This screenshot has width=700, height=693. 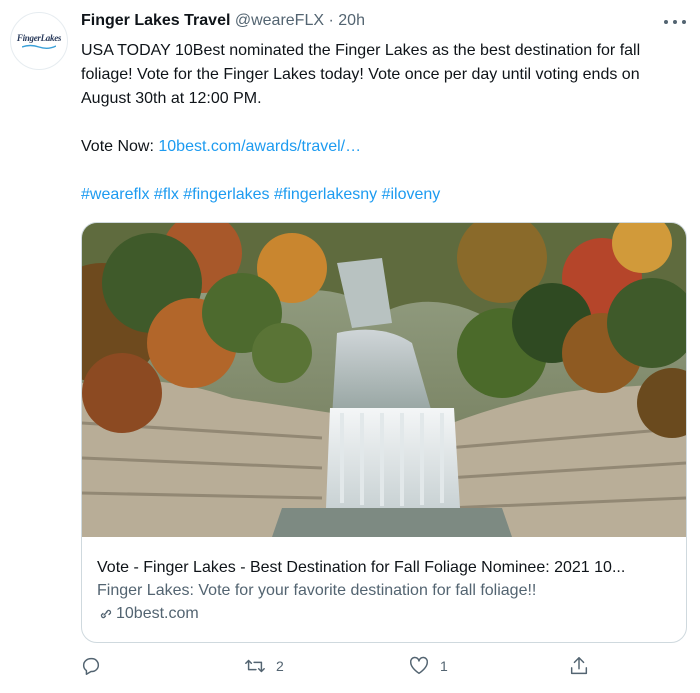 I want to click on finger-lakes-logo: FingerLakes, so click(x=39, y=41).